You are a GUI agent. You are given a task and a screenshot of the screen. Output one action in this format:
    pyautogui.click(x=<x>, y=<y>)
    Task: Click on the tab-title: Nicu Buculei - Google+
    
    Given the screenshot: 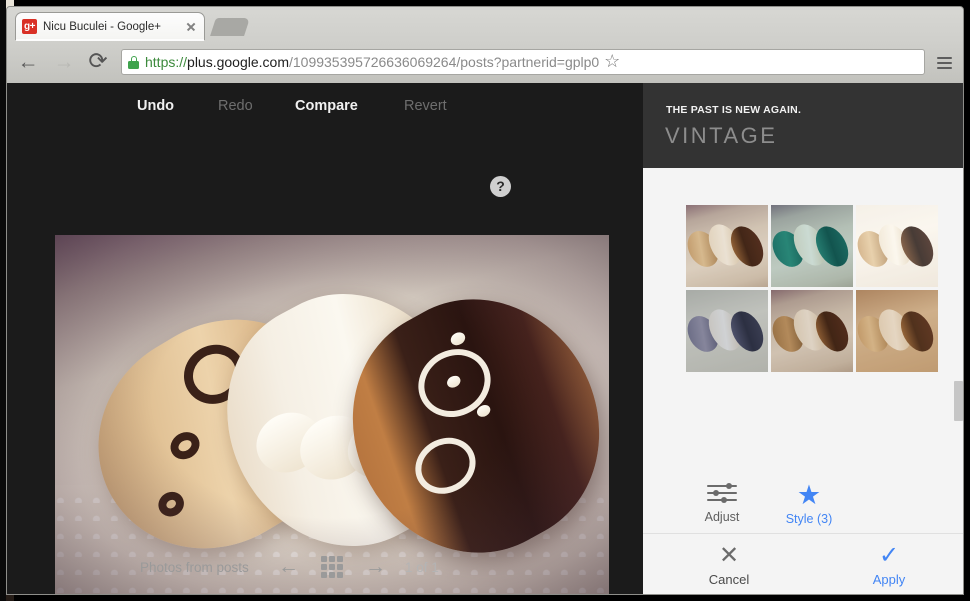 What is the action you would take?
    pyautogui.click(x=102, y=26)
    